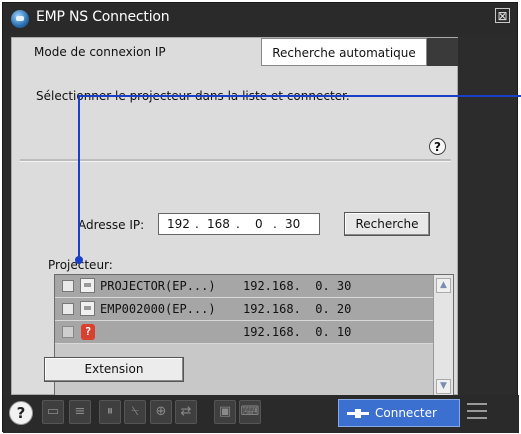  What do you see at coordinates (358, 413) in the screenshot?
I see `plug-icon` at bounding box center [358, 413].